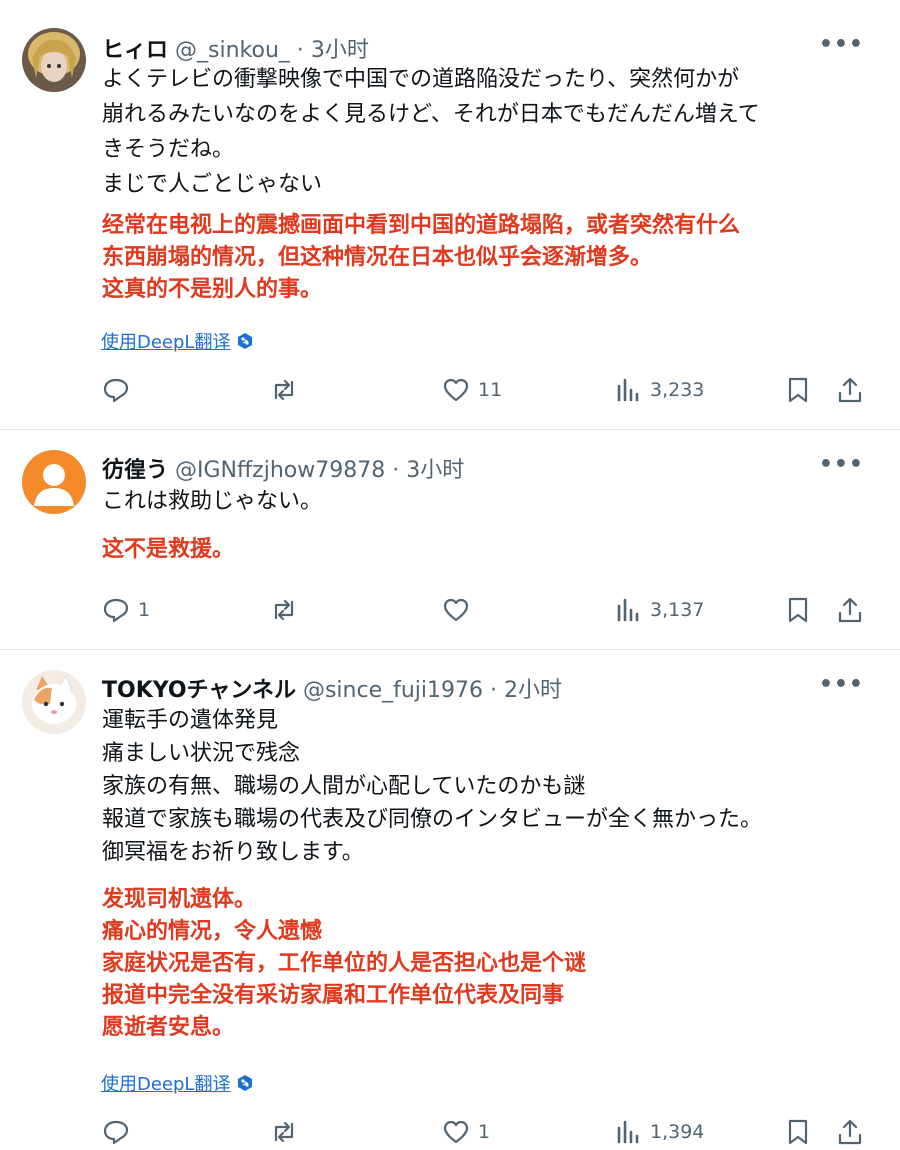 The width and height of the screenshot is (900, 1150). I want to click on reply-count: 1, so click(144, 610).